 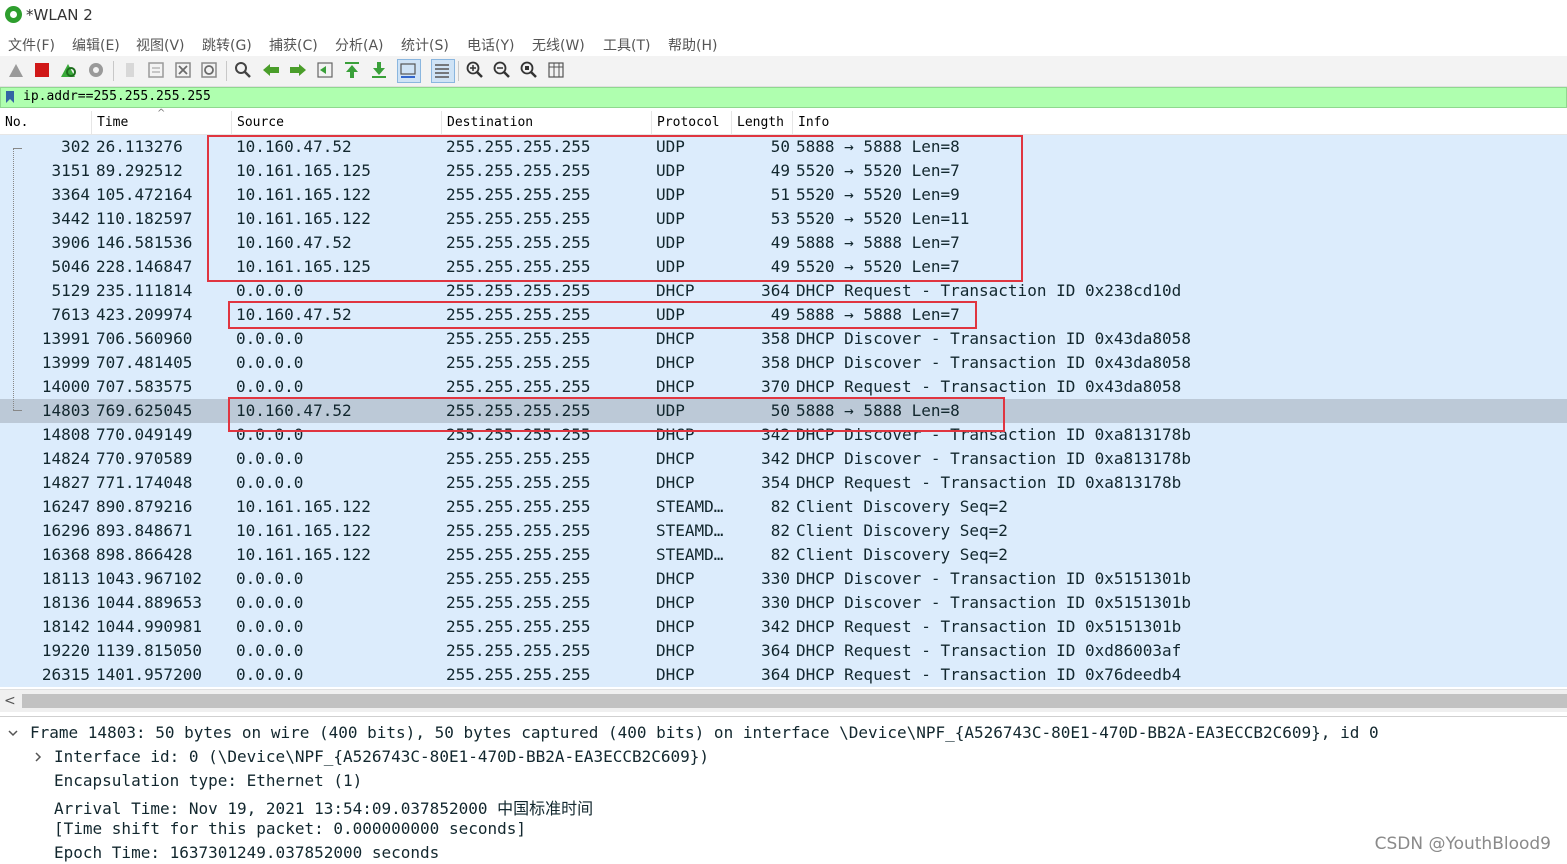 I want to click on cell-no: 16247, so click(x=65, y=506).